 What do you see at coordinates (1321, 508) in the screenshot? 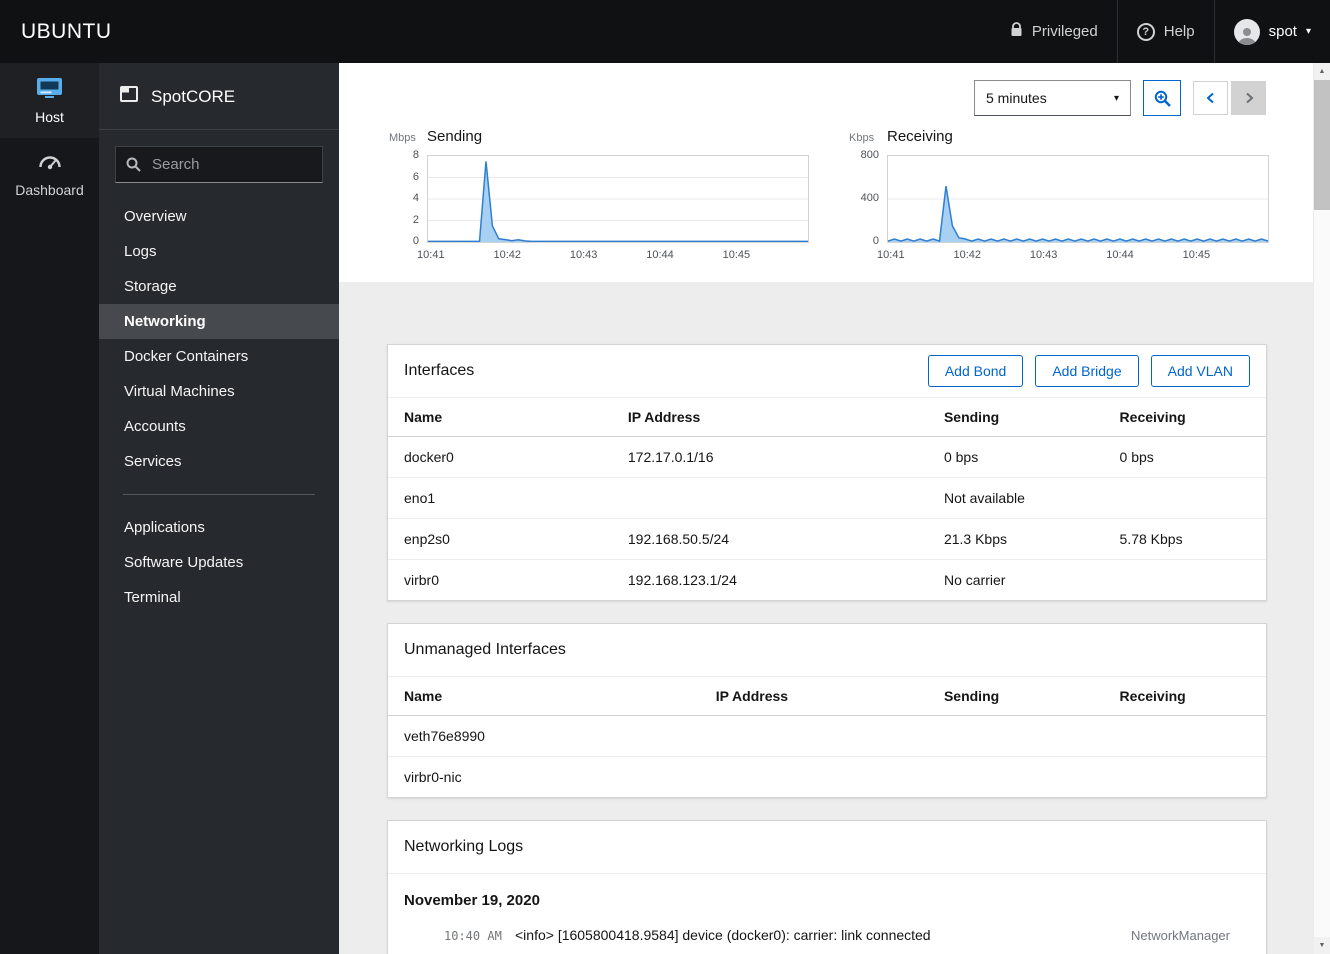
I see `scrollbar: ▲ ▼` at bounding box center [1321, 508].